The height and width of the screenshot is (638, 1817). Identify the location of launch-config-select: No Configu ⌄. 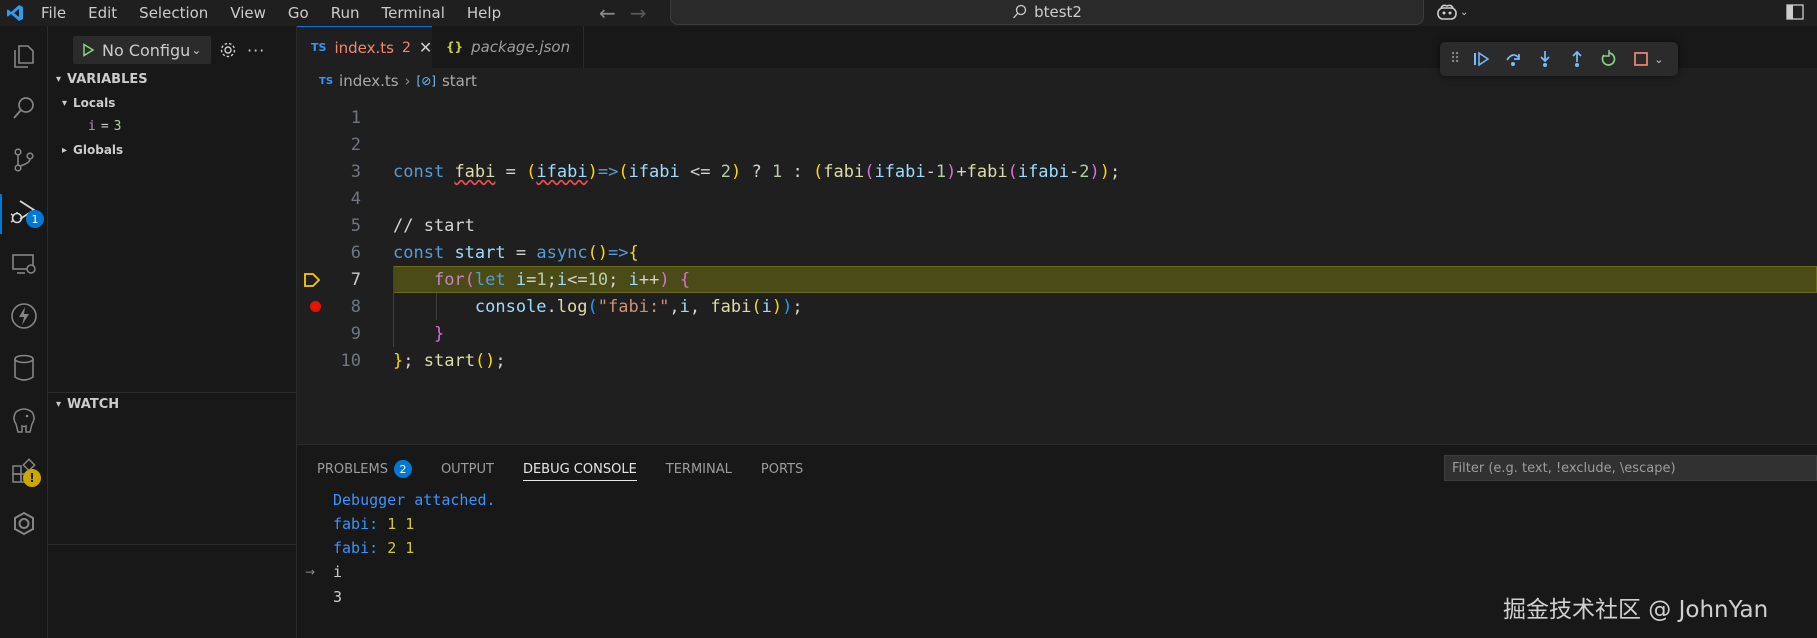
(142, 50).